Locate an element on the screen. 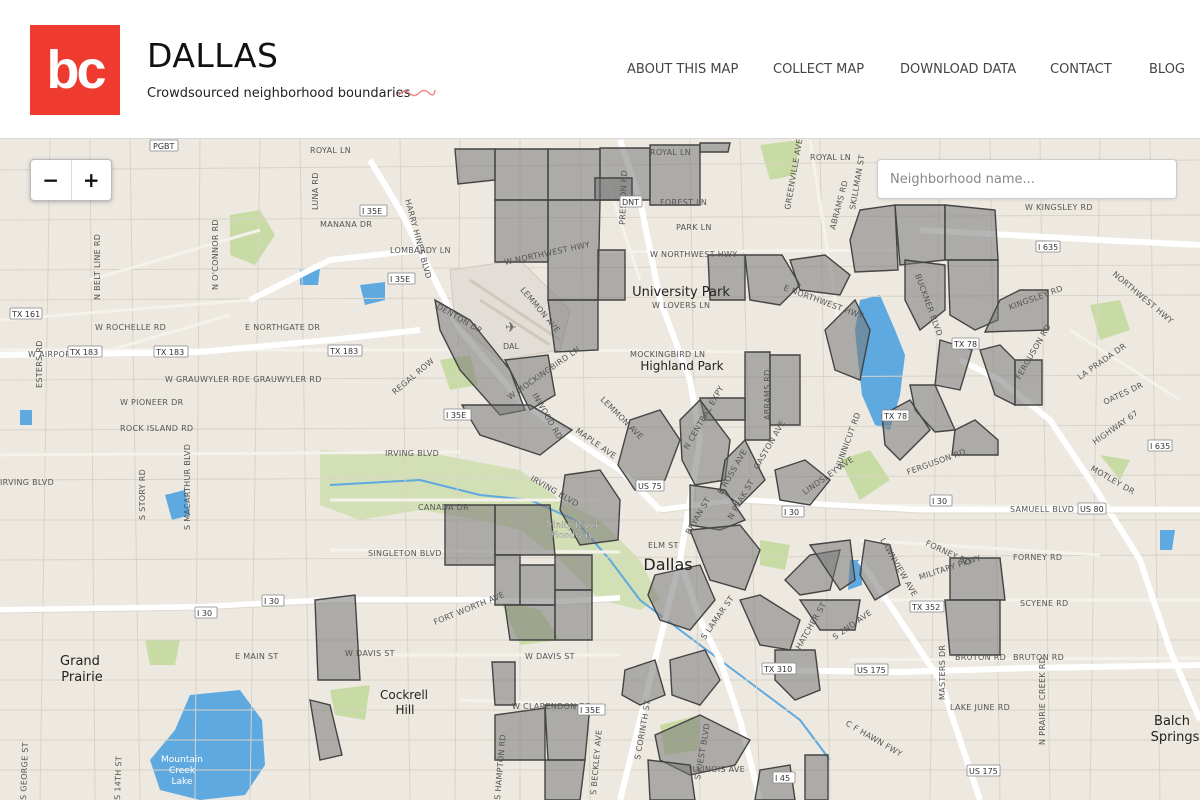 The width and height of the screenshot is (1200, 800). street-label: SKILLMAN ST is located at coordinates (857, 182).